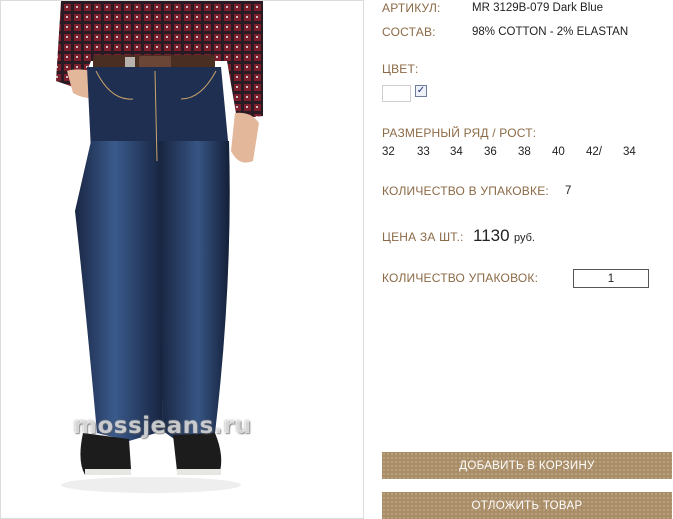  What do you see at coordinates (421, 91) in the screenshot?
I see `color-checkbox: ✓` at bounding box center [421, 91].